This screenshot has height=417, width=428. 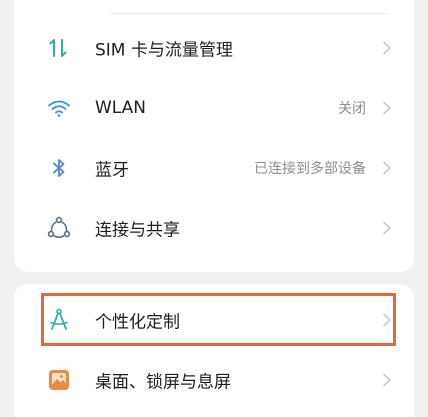 What do you see at coordinates (163, 382) in the screenshot?
I see `desktop-lockscreen-label: 桌面、锁屏与息屏` at bounding box center [163, 382].